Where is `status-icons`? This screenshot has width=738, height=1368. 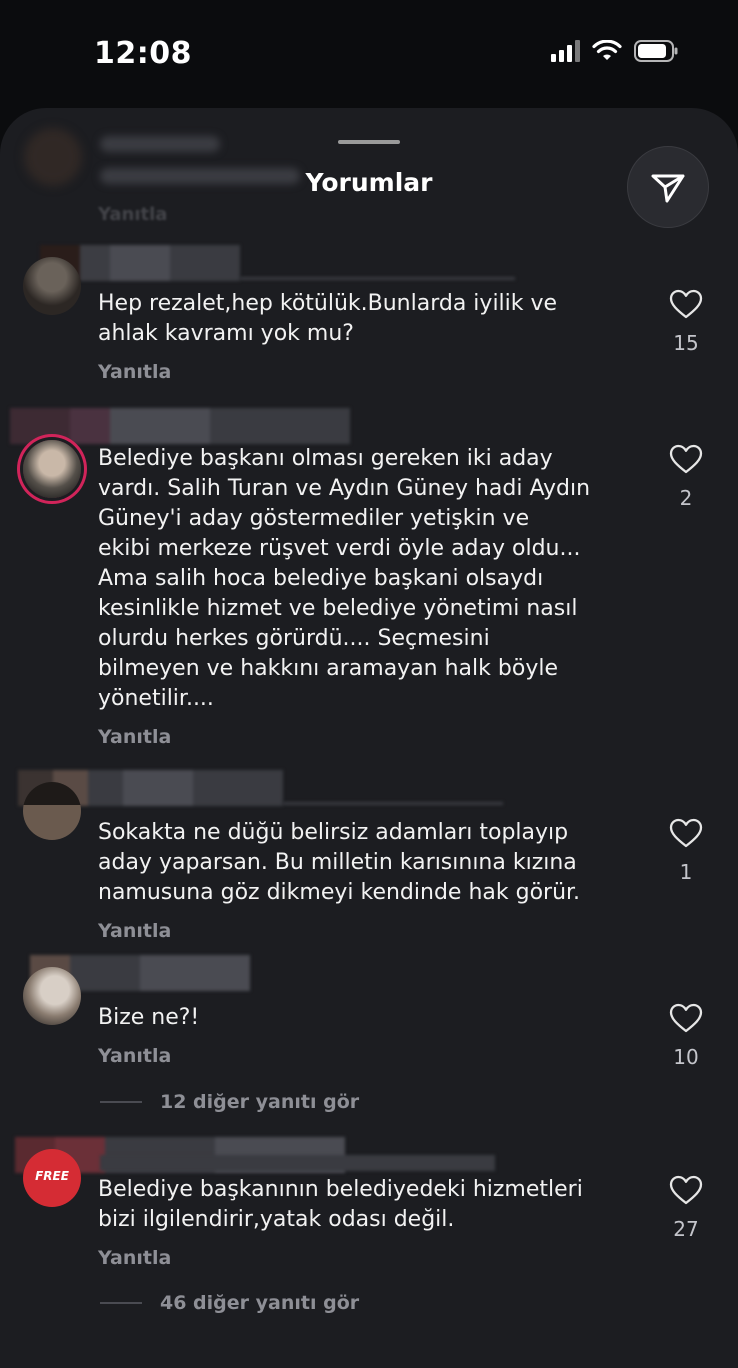 status-icons is located at coordinates (614, 51).